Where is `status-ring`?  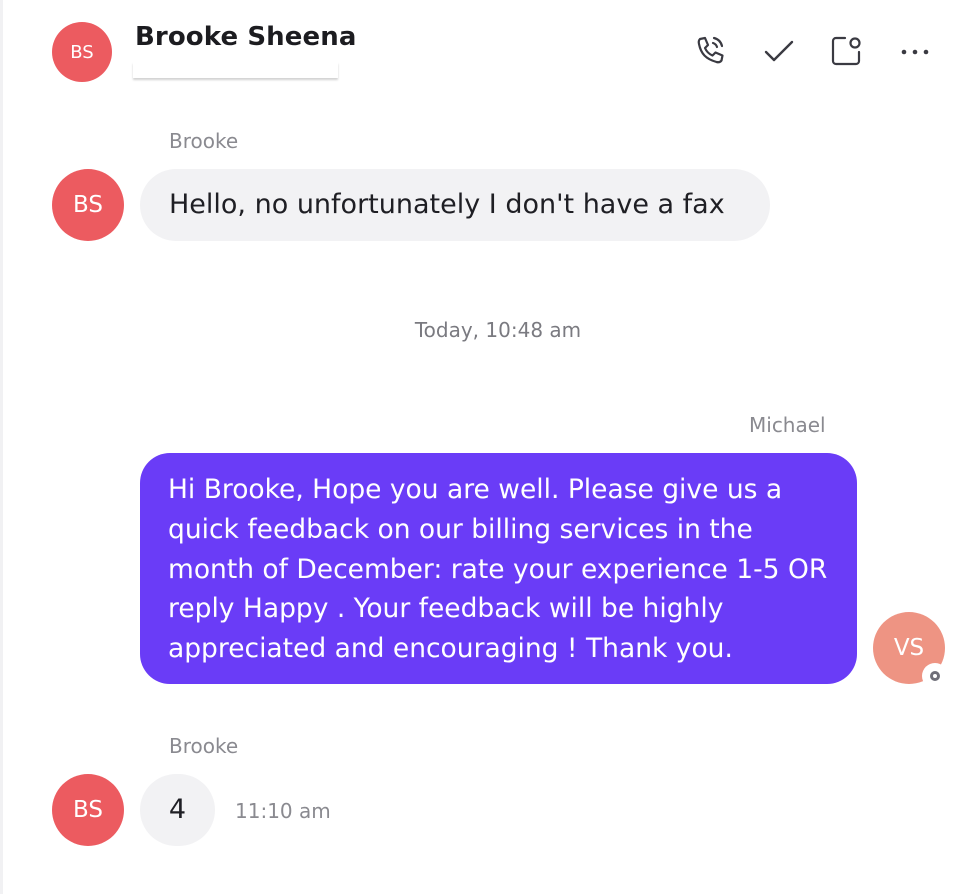 status-ring is located at coordinates (935, 676).